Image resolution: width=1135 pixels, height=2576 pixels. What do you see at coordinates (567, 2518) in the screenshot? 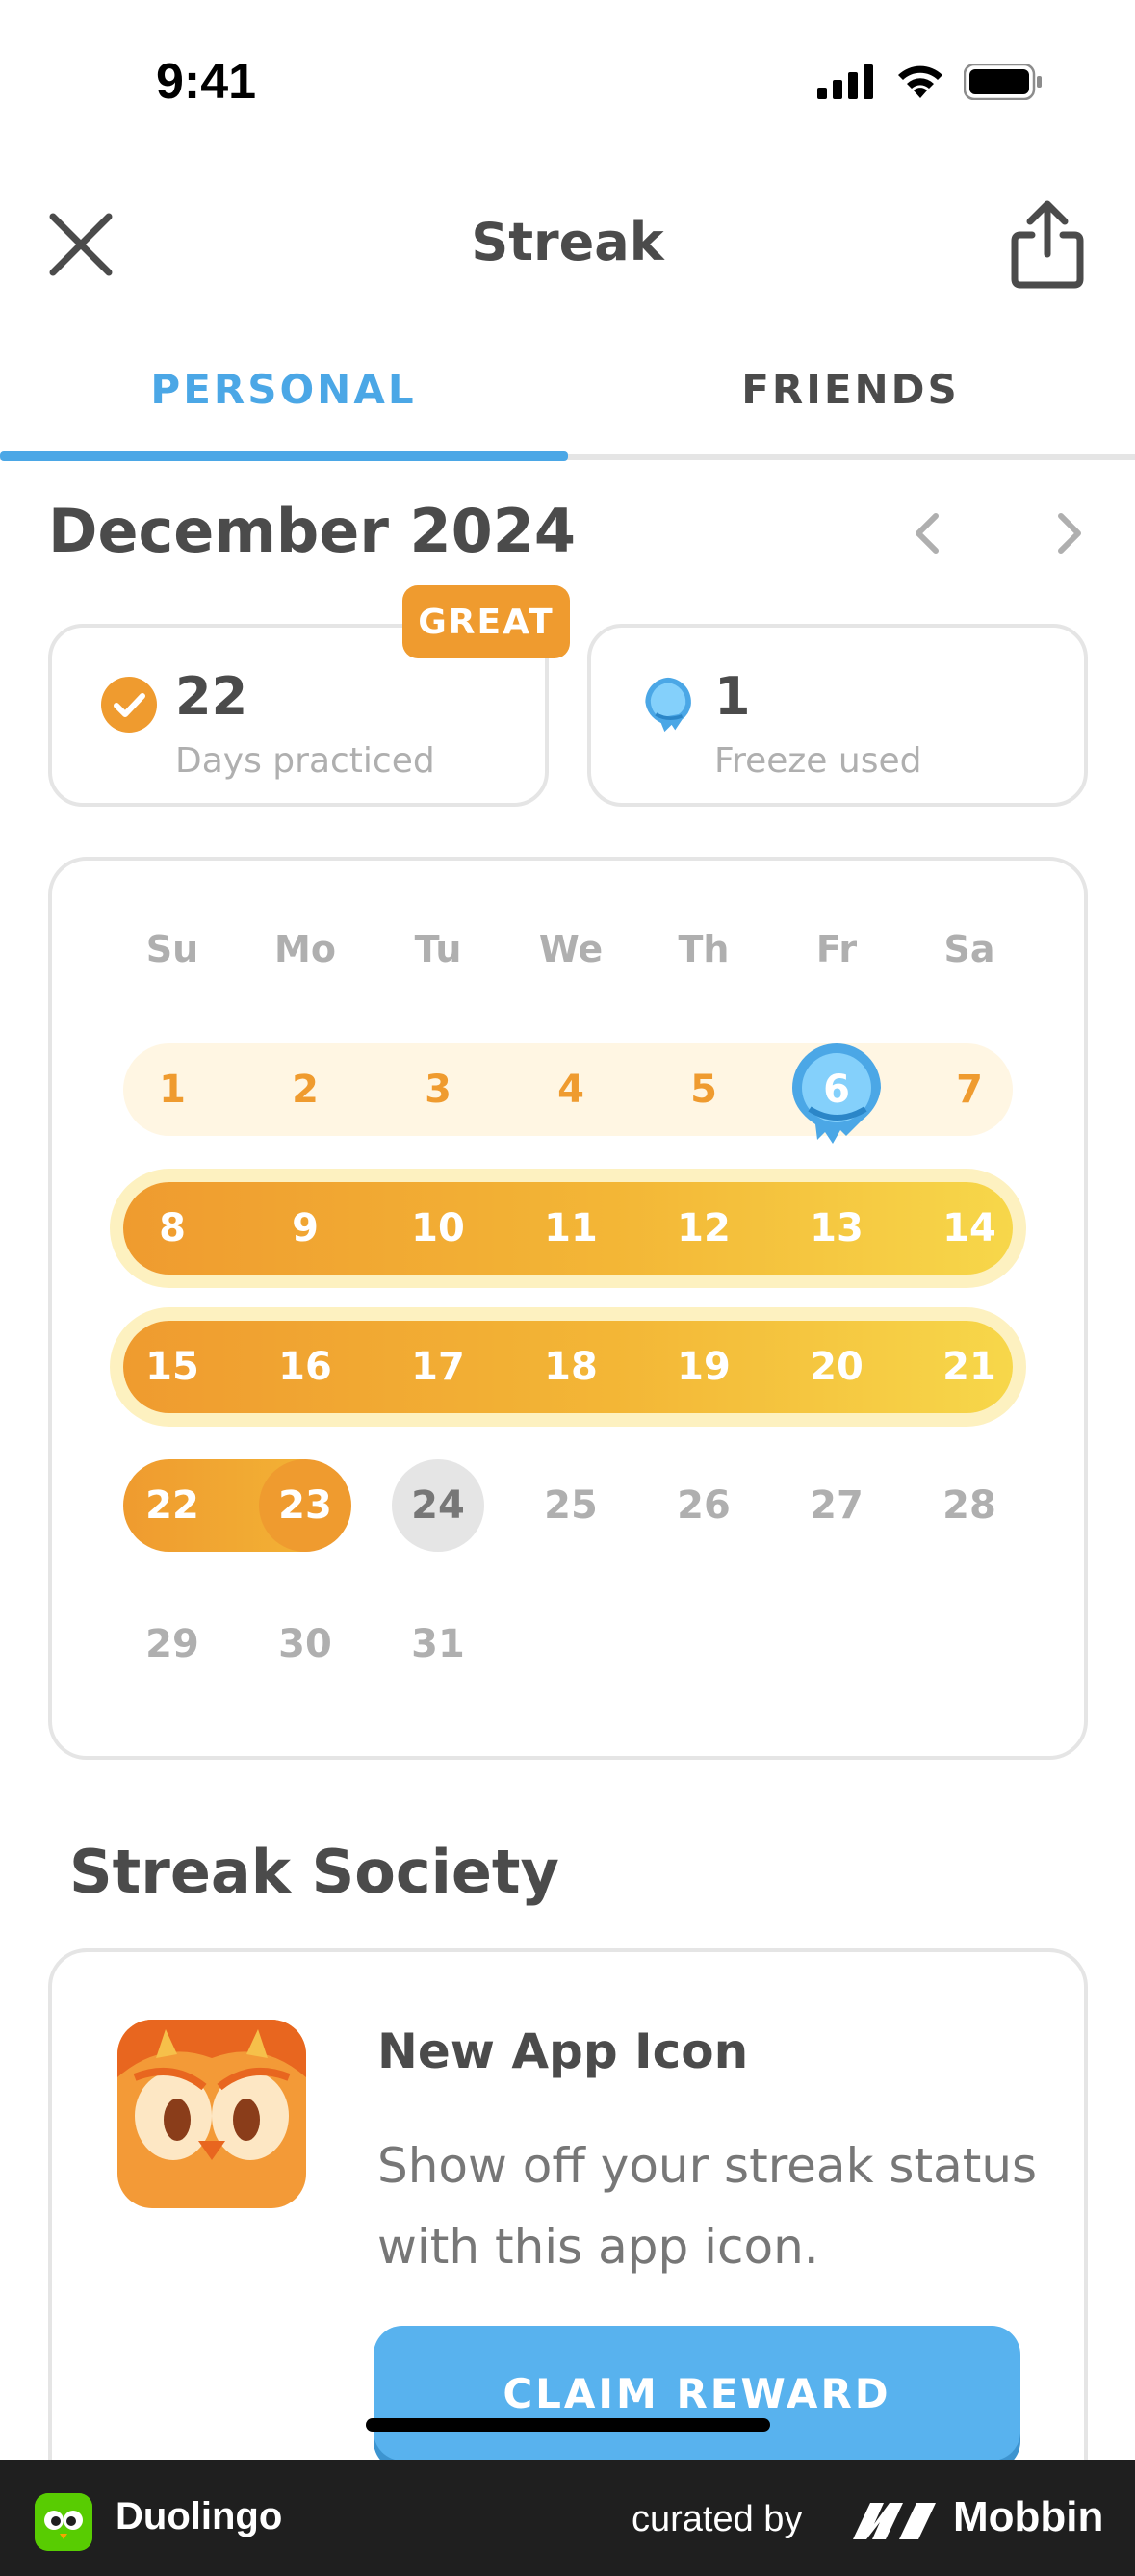
I see `footer-bar: Duolingo curated by Mobbin` at bounding box center [567, 2518].